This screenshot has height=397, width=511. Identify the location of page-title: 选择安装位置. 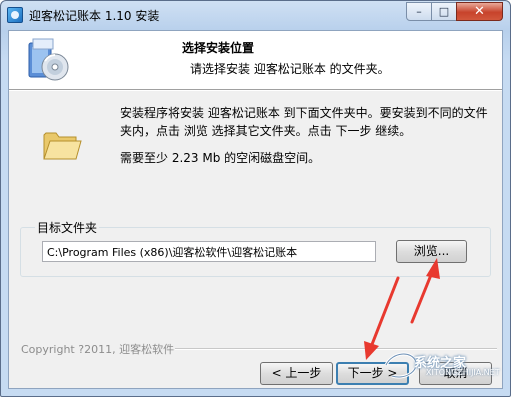
(218, 48).